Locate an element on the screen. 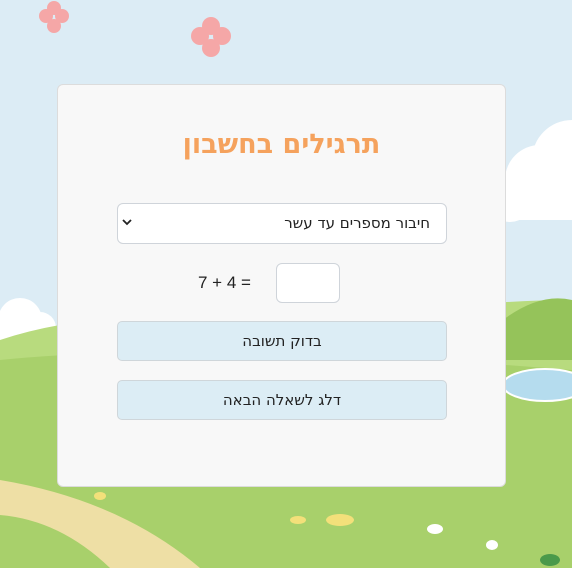 The image size is (572, 568). chevron-down-icon is located at coordinates (127, 222).